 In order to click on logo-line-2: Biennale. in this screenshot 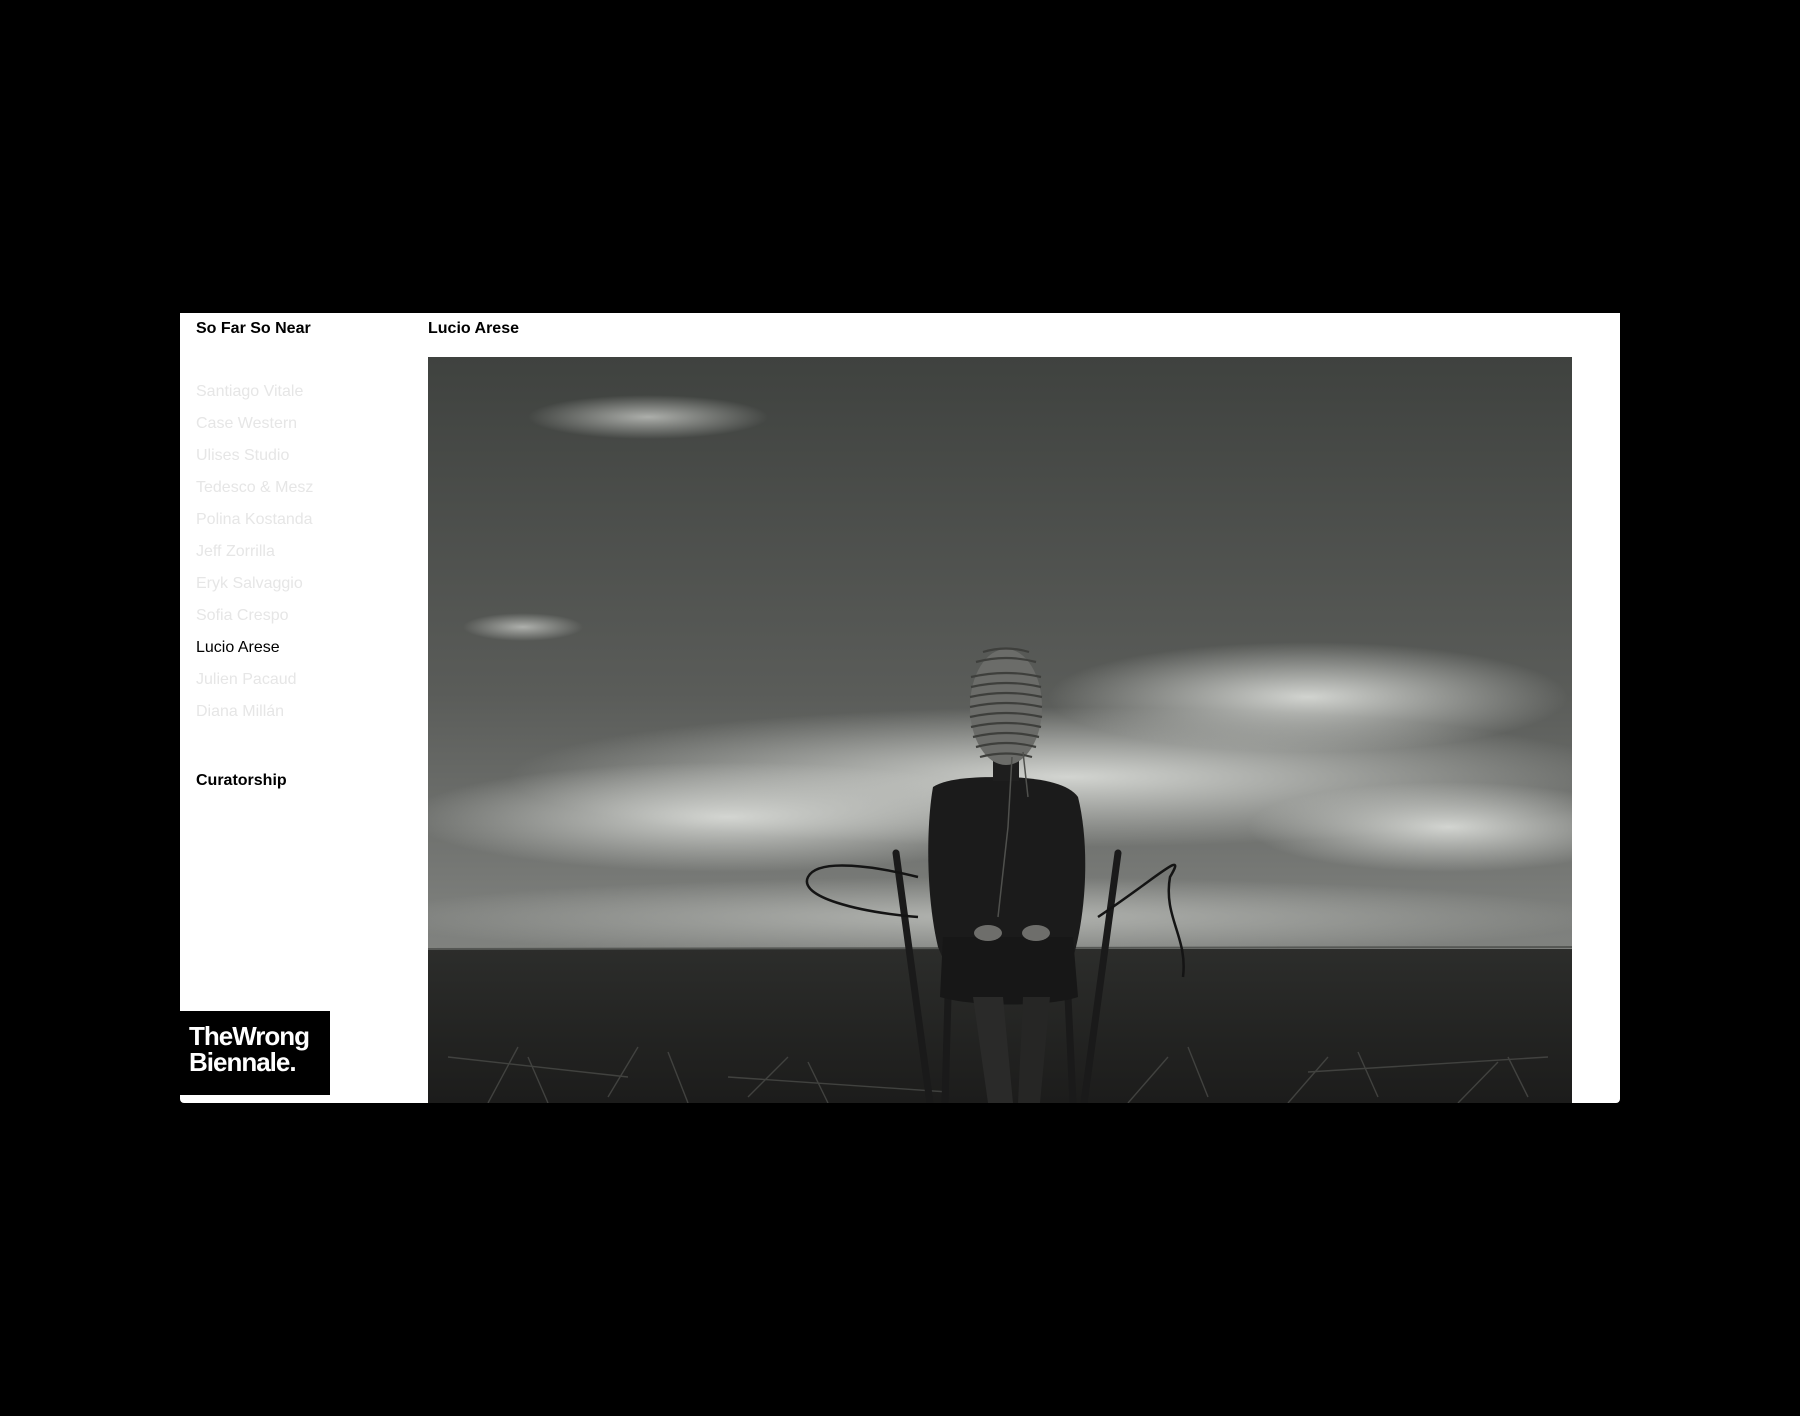, I will do `click(243, 1062)`.